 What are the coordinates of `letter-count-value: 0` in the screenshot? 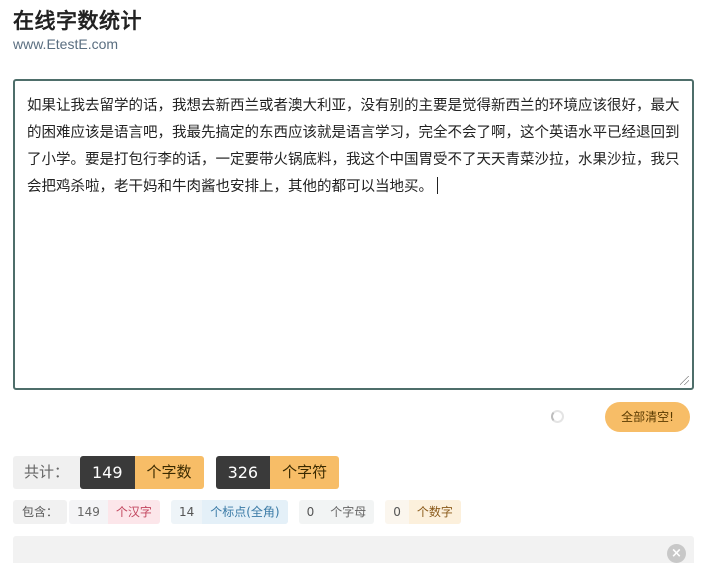 It's located at (310, 512).